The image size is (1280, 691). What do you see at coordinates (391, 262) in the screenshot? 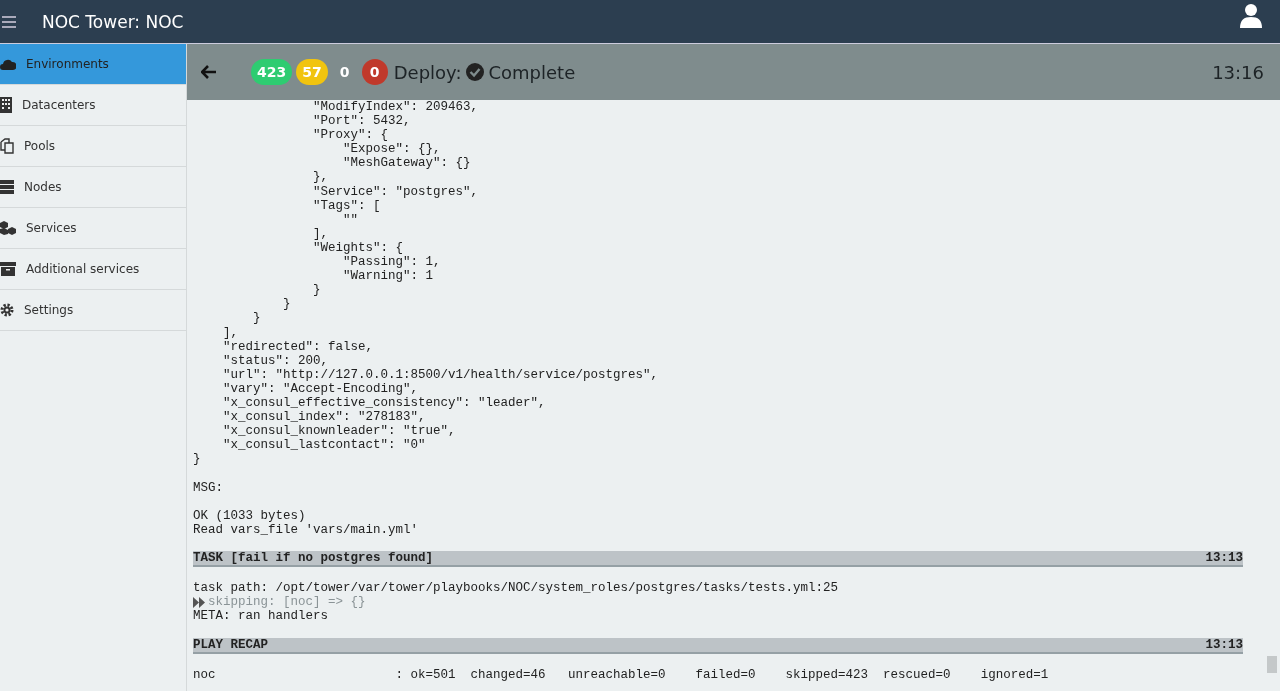
I see `log-line: "Passing": 1,` at bounding box center [391, 262].